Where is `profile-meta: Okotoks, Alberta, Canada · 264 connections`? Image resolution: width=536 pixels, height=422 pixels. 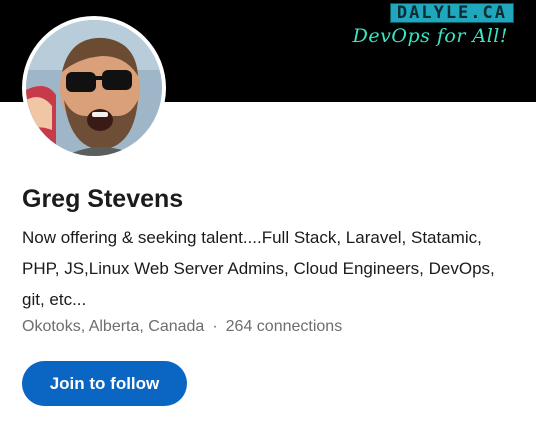 profile-meta: Okotoks, Alberta, Canada · 264 connections is located at coordinates (182, 327).